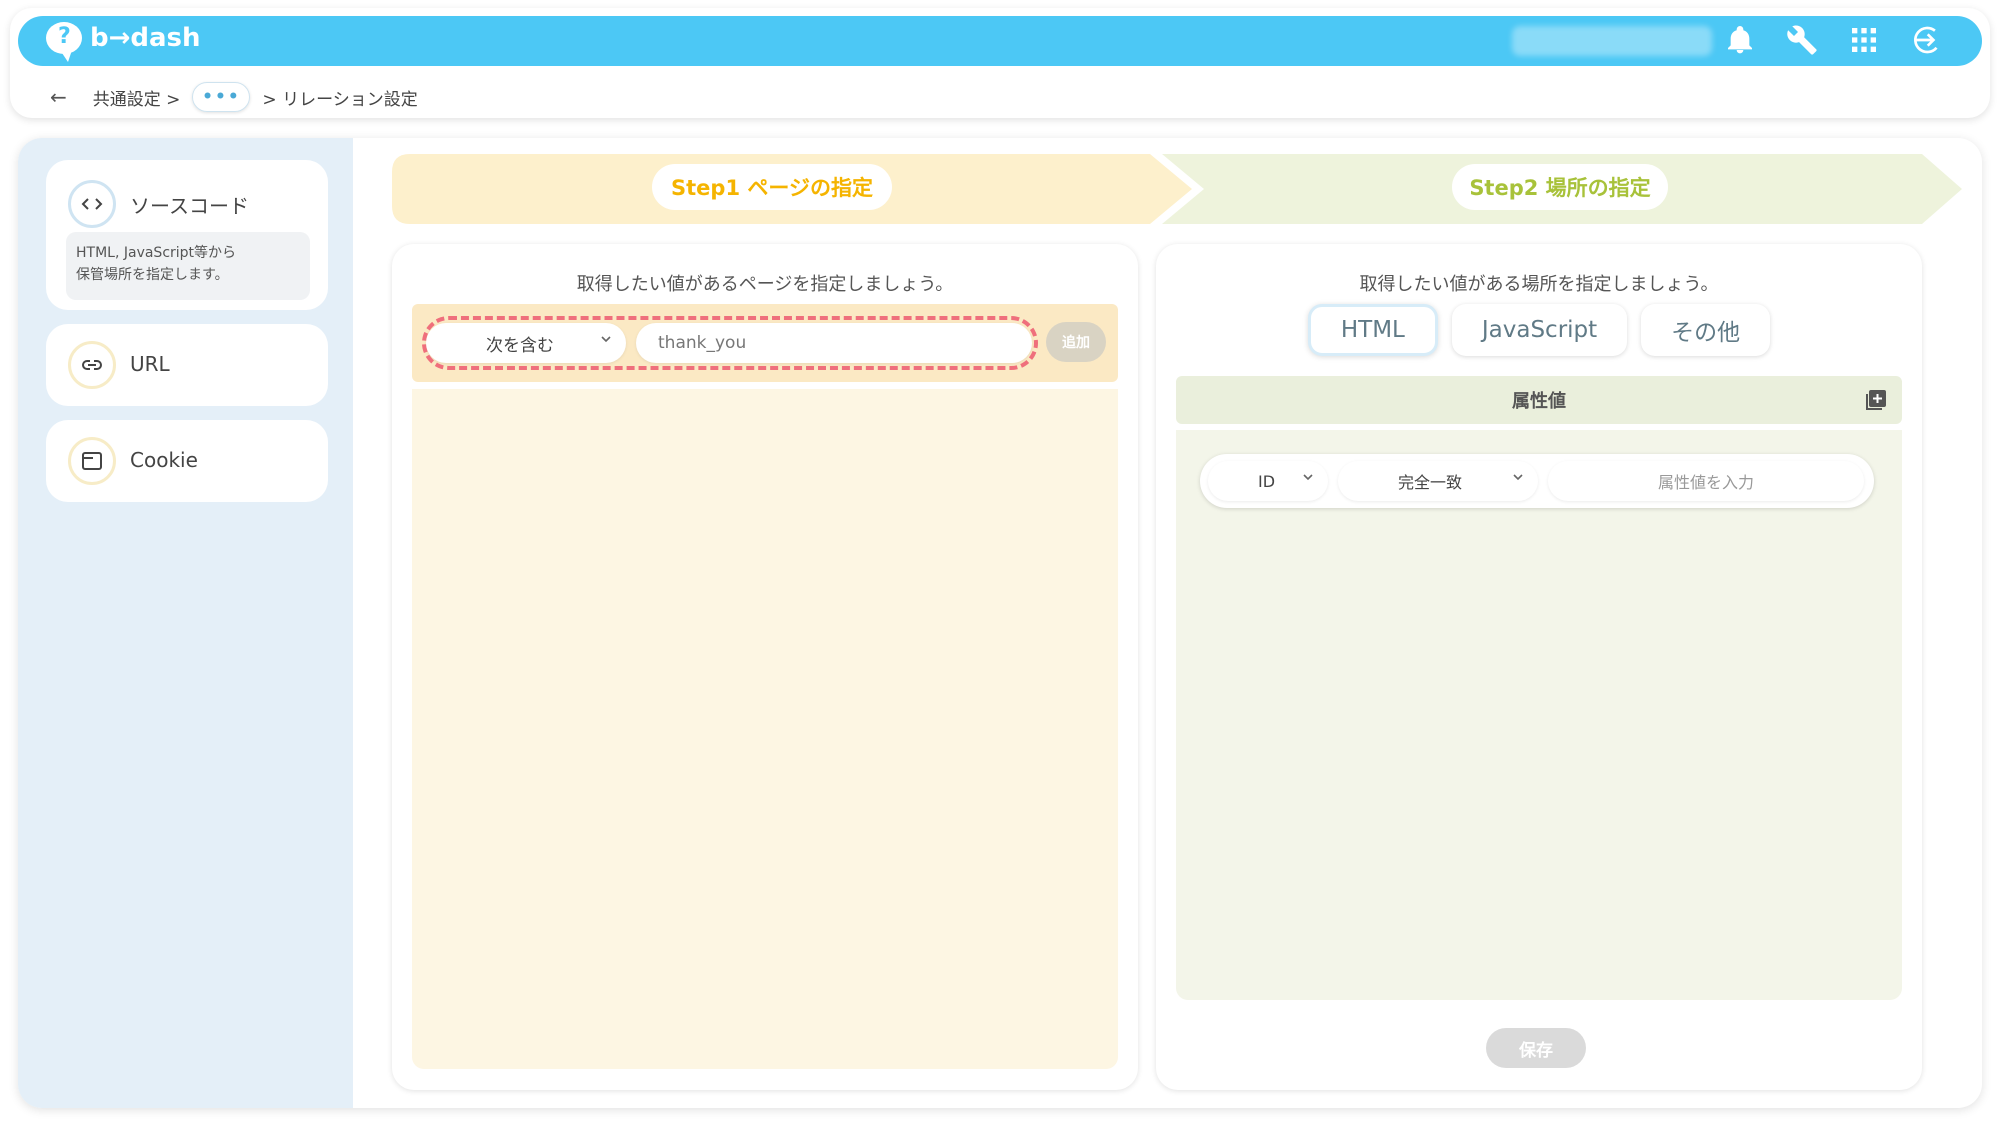  Describe the element at coordinates (187, 365) in the screenshot. I see `sidebar-item-url: URL` at that location.